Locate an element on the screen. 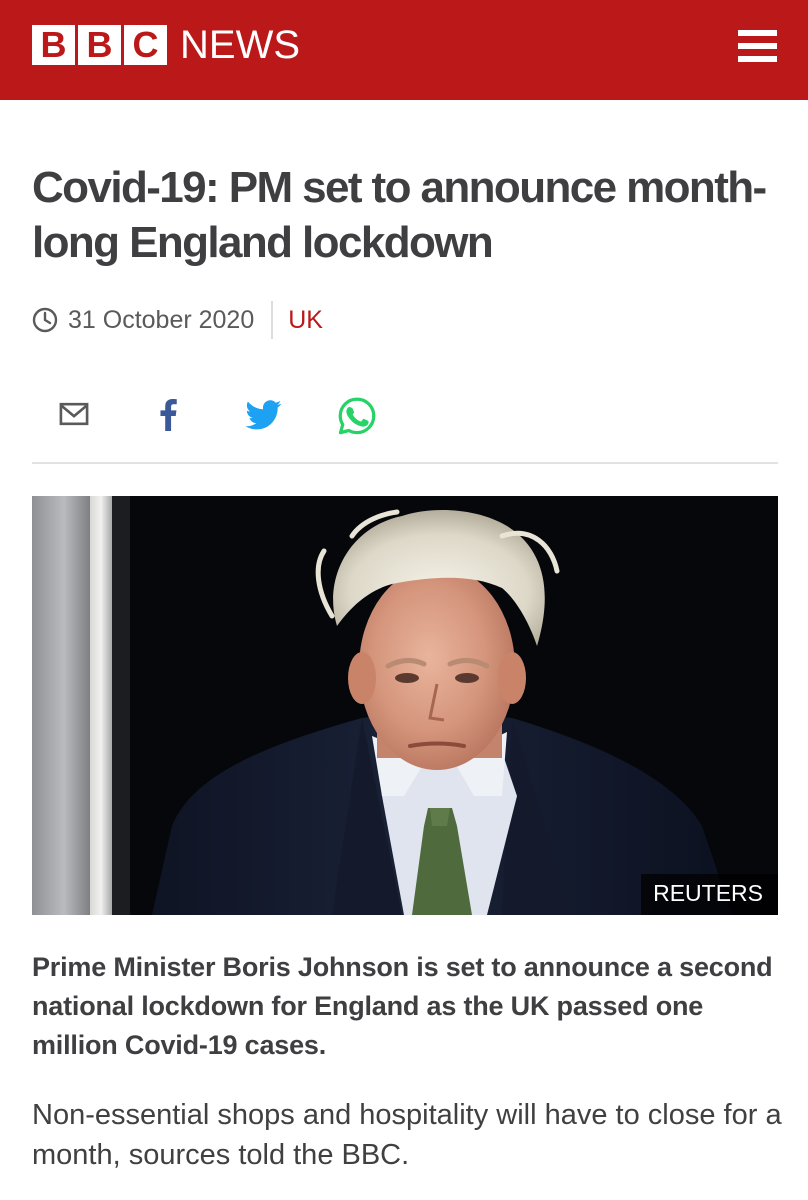 This screenshot has height=1200, width=808. article-date: 31 October 2020 is located at coordinates (161, 319).